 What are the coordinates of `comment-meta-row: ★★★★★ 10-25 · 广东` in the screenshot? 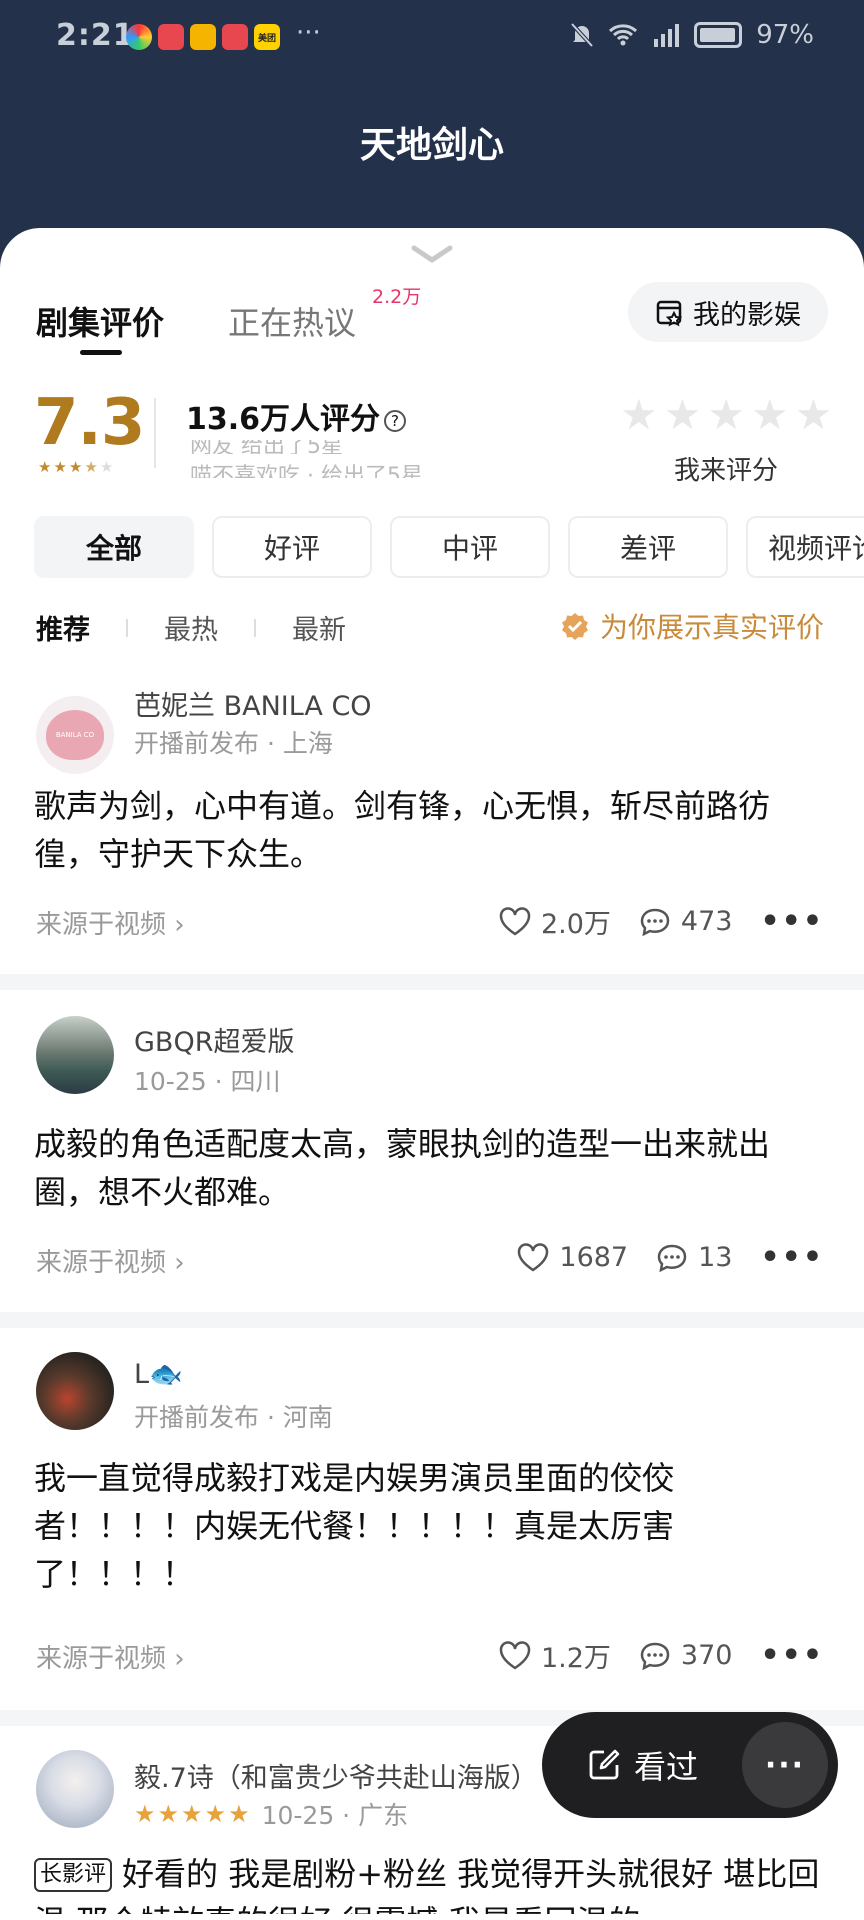 It's located at (271, 1814).